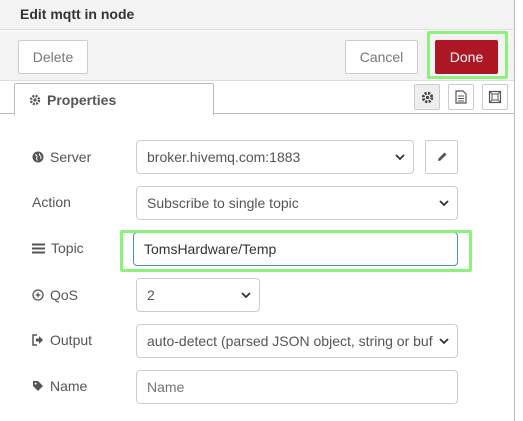 The image size is (523, 421). What do you see at coordinates (151, 295) in the screenshot?
I see `qos-value: 2` at bounding box center [151, 295].